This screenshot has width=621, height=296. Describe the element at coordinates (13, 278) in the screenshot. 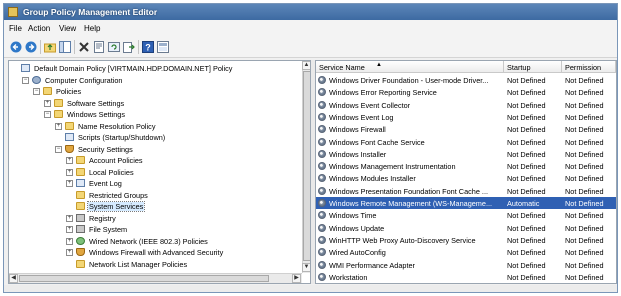

I see `scroll-left-icon: ◀` at that location.